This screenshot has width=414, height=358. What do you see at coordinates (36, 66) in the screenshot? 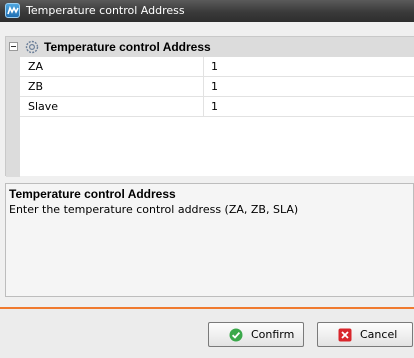
I see `property-name-label: ZA` at bounding box center [36, 66].